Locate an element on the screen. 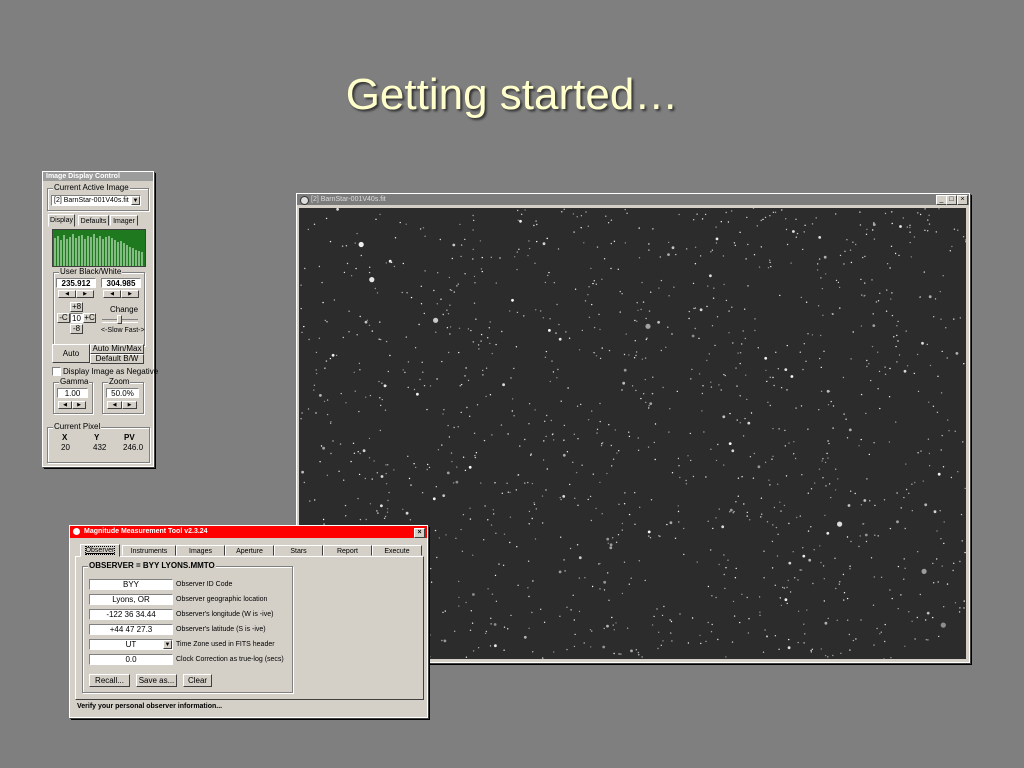 Image resolution: width=1024 pixels, height=768 pixels. zoom-field: 50.0% is located at coordinates (122, 393).